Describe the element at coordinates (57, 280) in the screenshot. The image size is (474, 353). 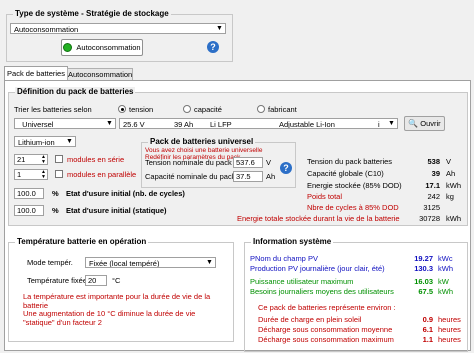
I see `temp-fixed-label: Température fixée` at that location.